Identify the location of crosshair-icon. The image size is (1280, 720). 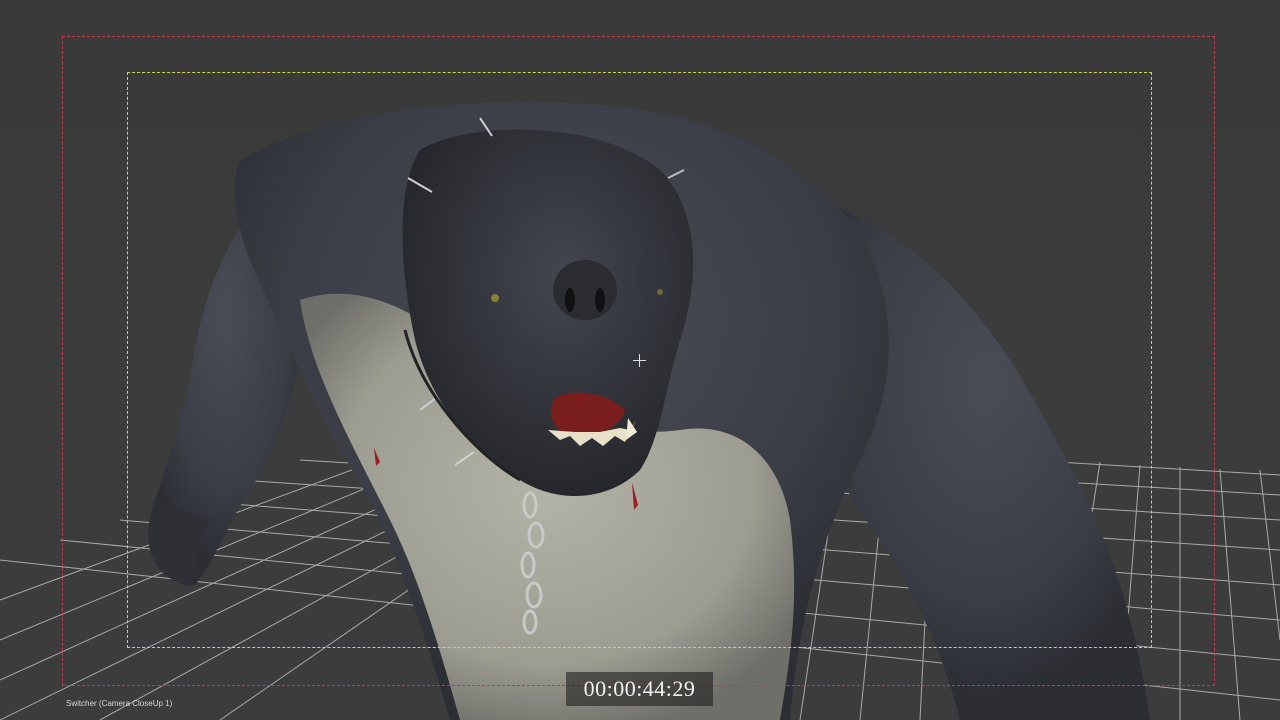
(639, 360).